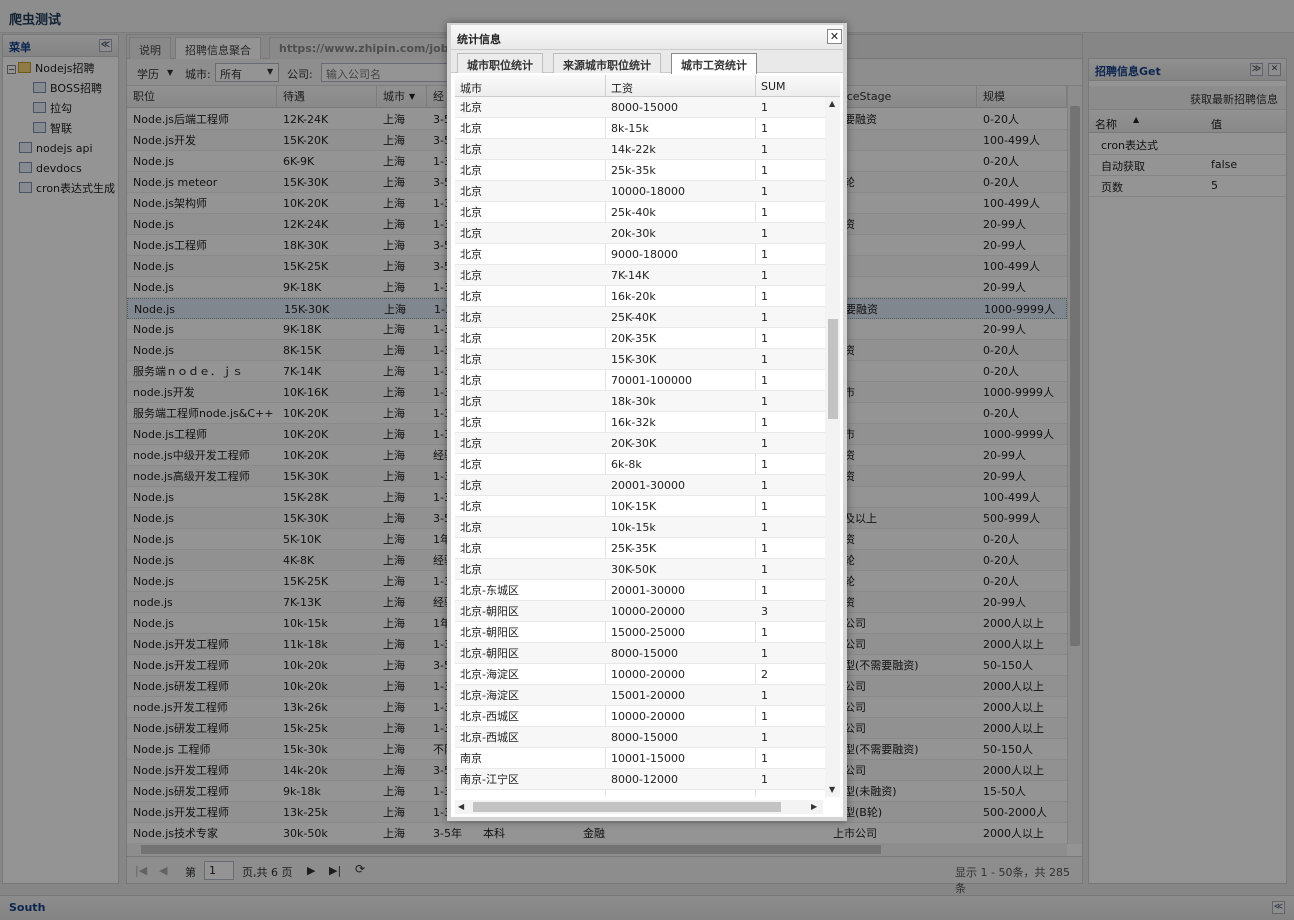 The image size is (1294, 920). What do you see at coordinates (489, 779) in the screenshot?
I see `salary-cell: 南京-江宁区` at bounding box center [489, 779].